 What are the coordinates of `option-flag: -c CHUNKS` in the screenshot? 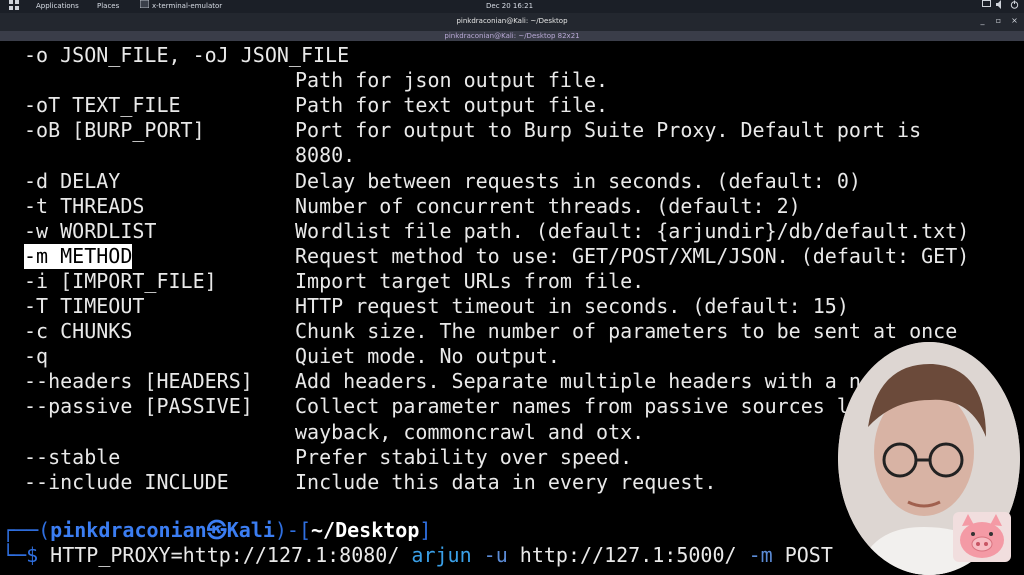 It's located at (78, 331).